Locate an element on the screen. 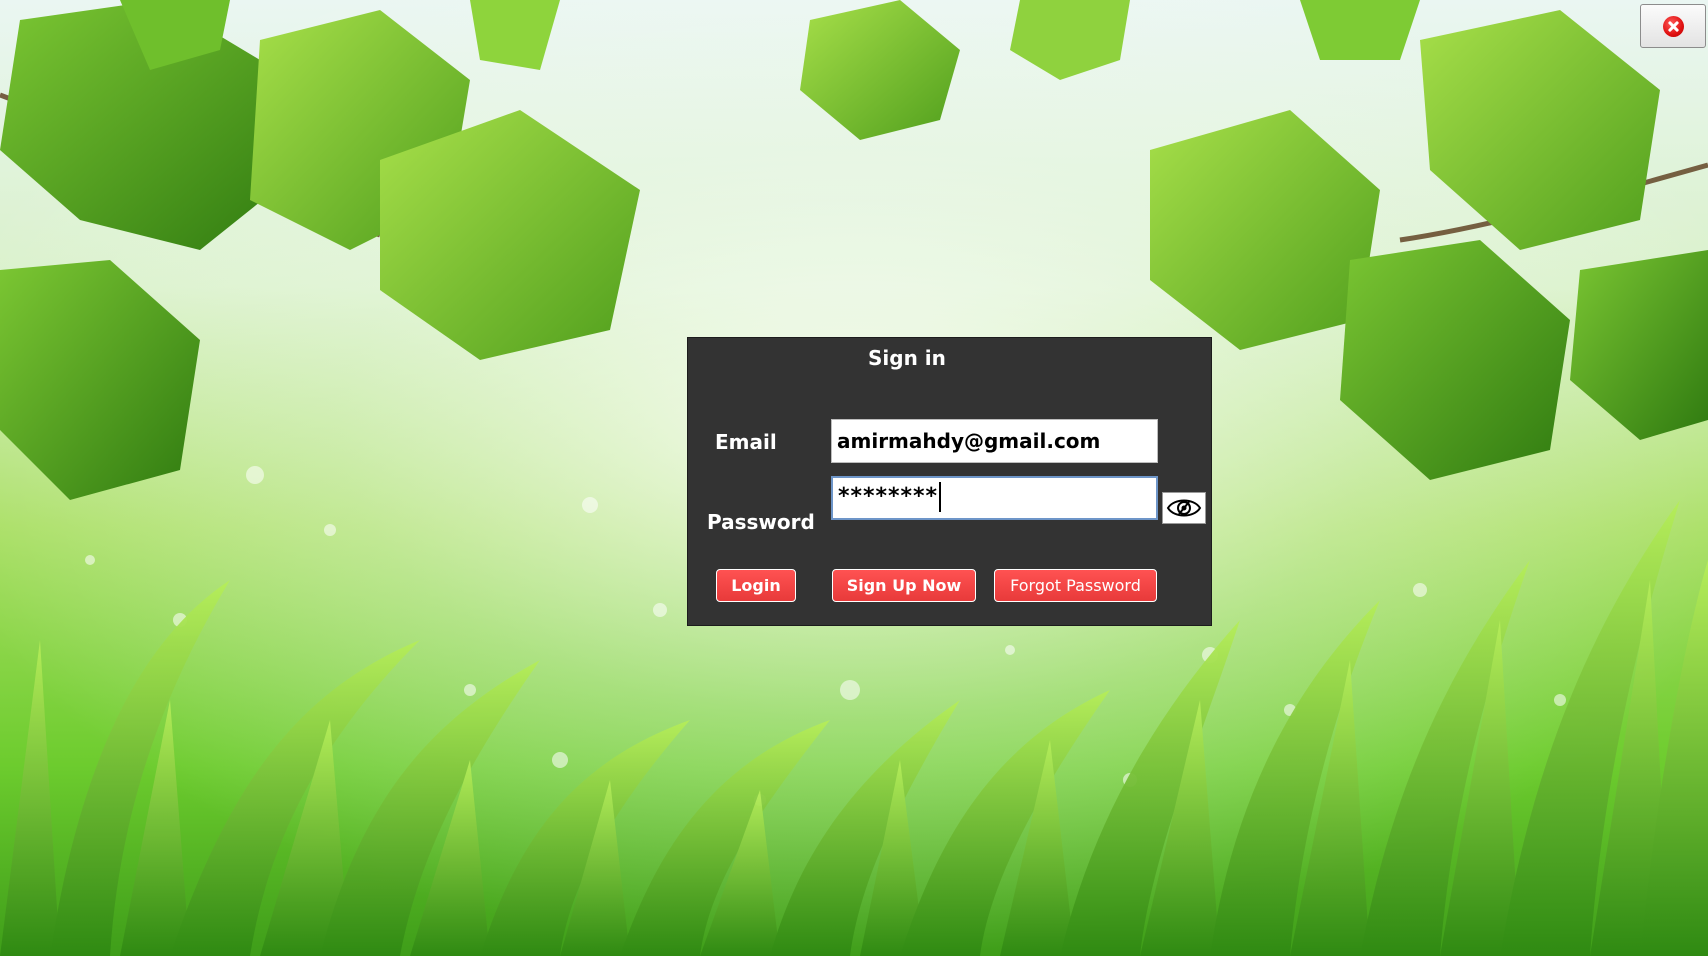  sign-up-button: Sign Up Now is located at coordinates (904, 585).